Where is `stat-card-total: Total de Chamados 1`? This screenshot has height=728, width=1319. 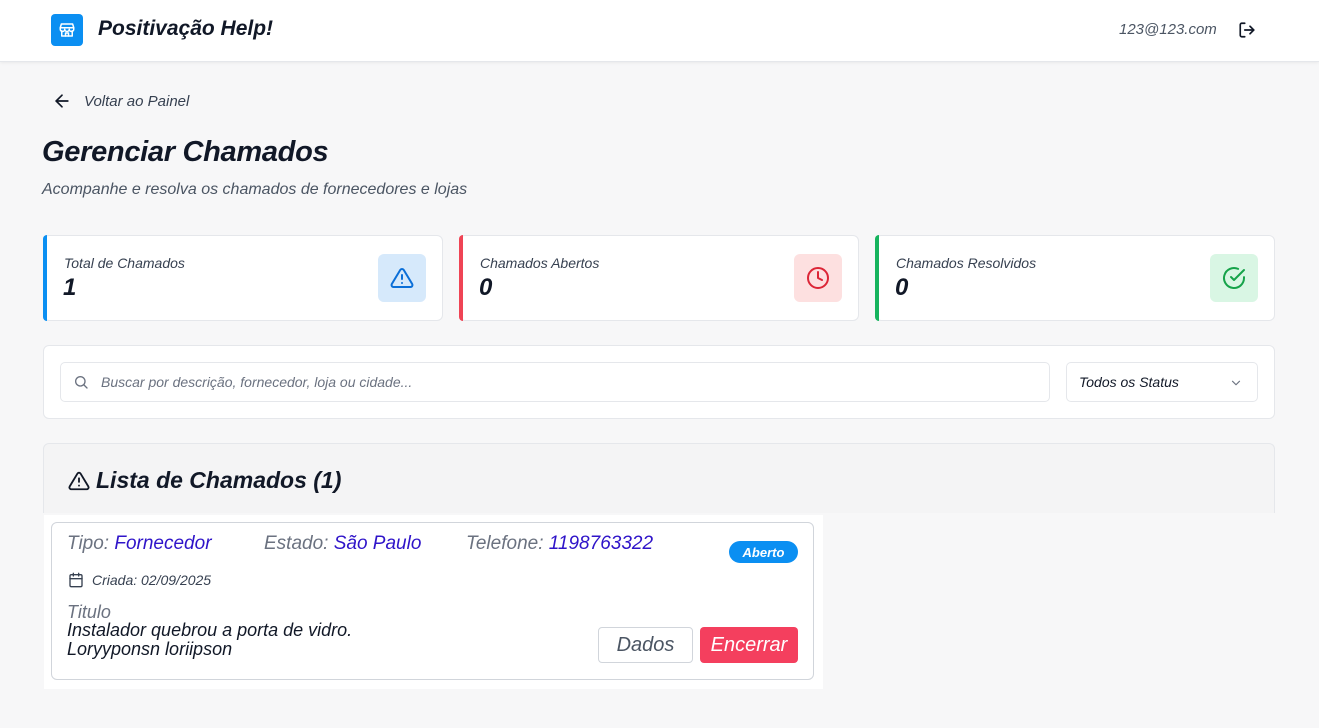 stat-card-total: Total de Chamados 1 is located at coordinates (243, 278).